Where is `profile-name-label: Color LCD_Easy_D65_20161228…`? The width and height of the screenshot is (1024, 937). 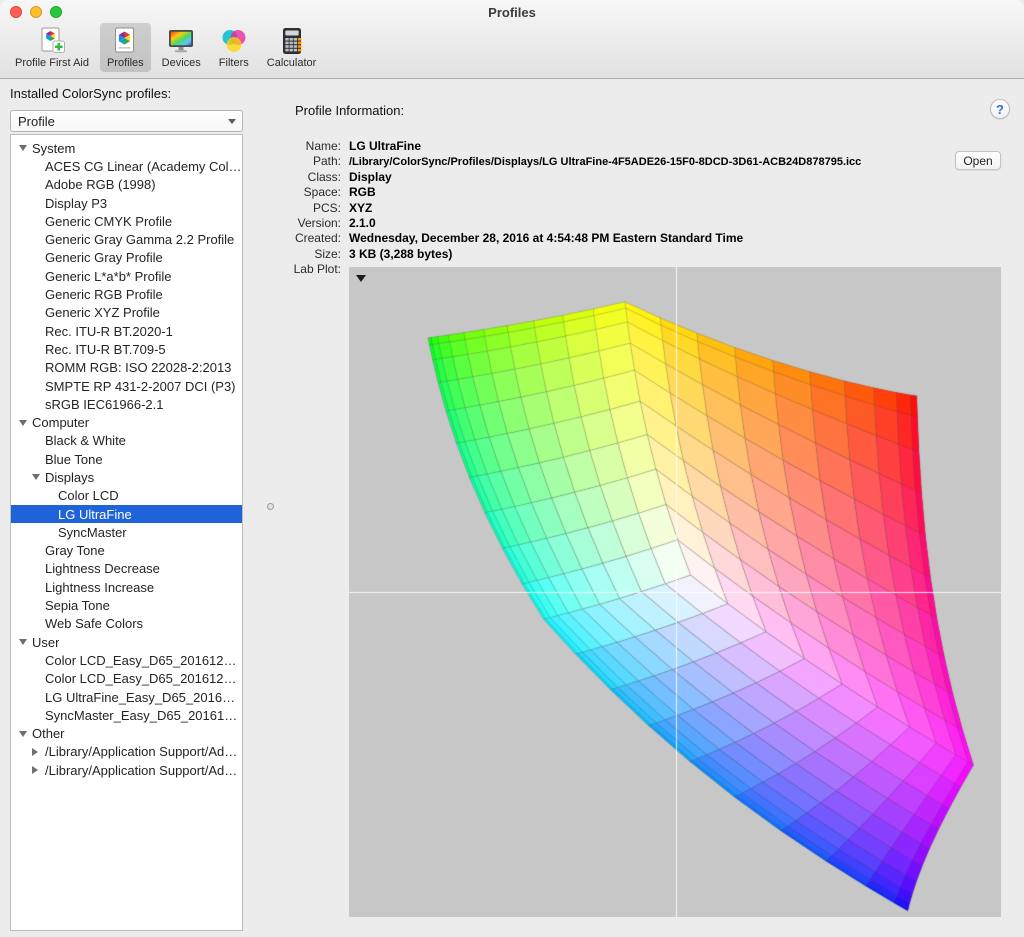 profile-name-label: Color LCD_Easy_D65_20161228… is located at coordinates (143, 679).